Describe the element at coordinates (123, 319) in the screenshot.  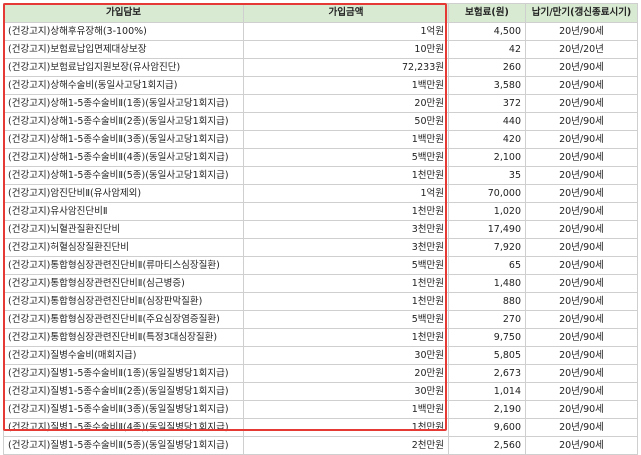
I see `coverage-name: (건강고지)통합형심장관련진단비Ⅱ(주요심장염증질환)` at that location.